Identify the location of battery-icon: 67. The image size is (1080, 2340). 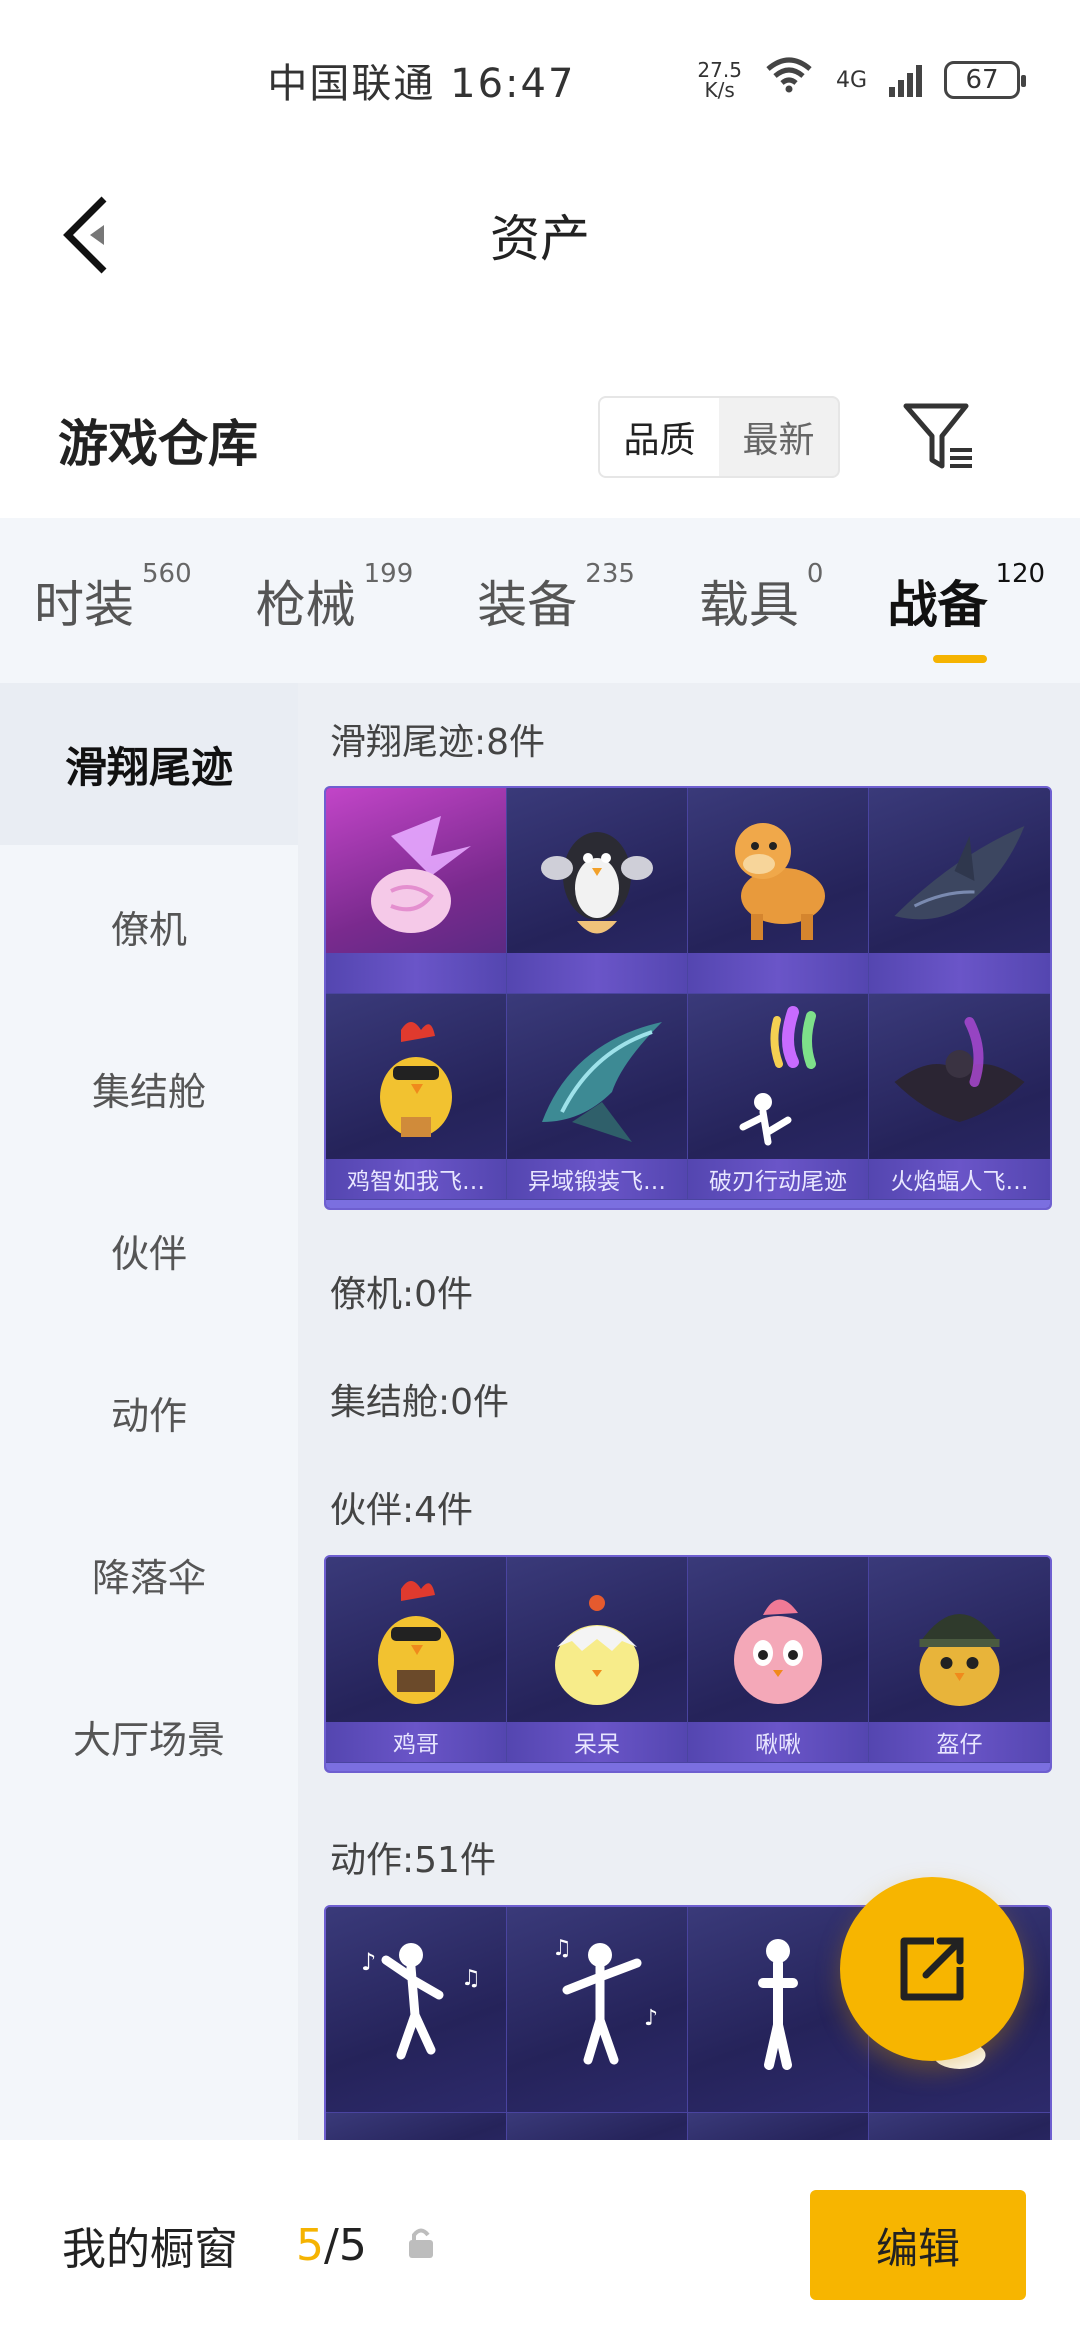
(985, 80).